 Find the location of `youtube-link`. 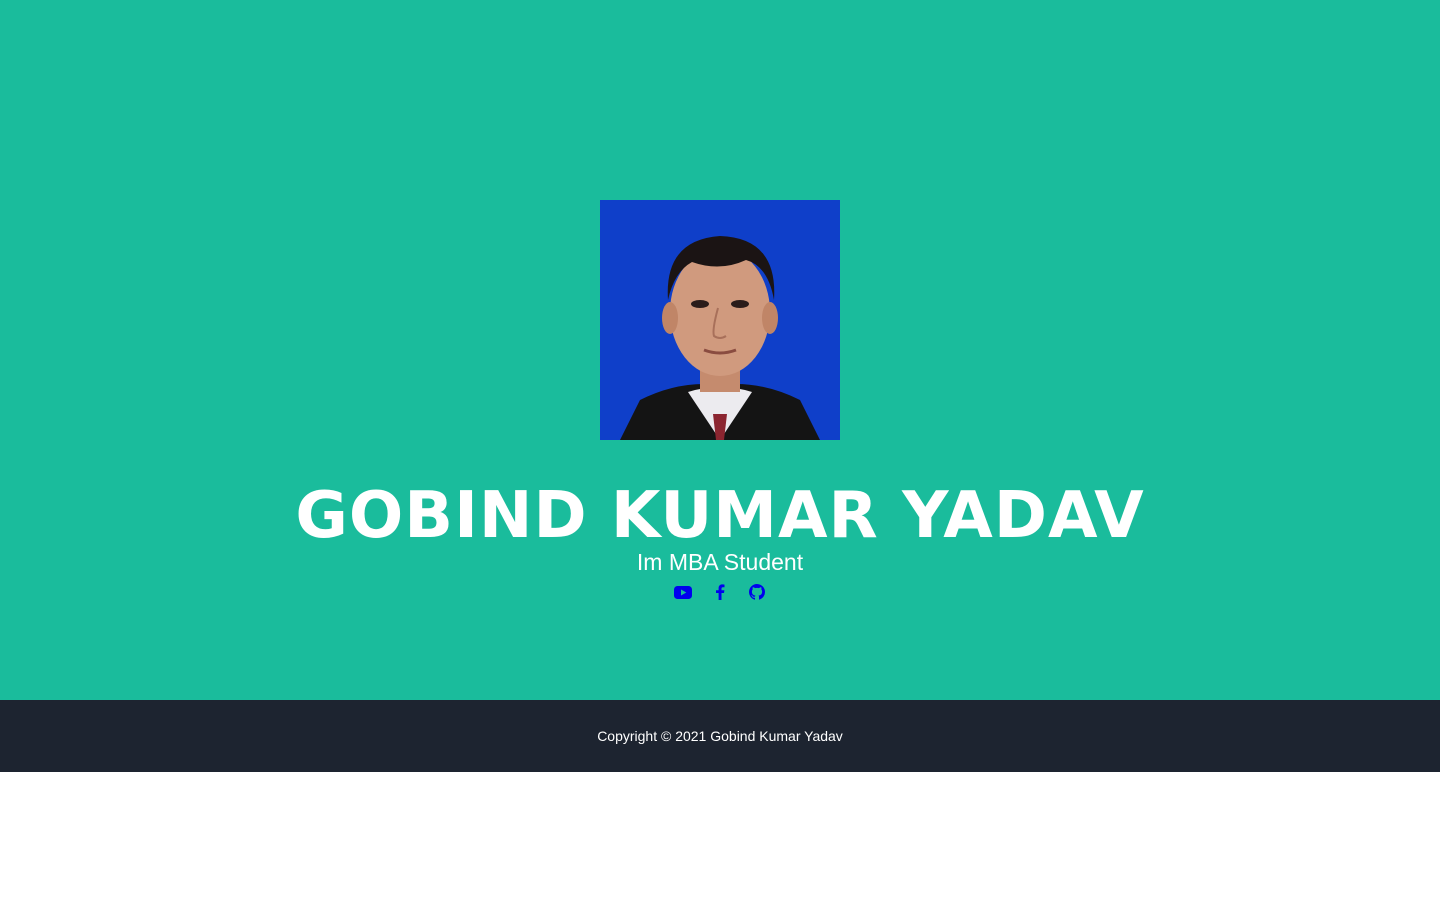

youtube-link is located at coordinates (683, 592).